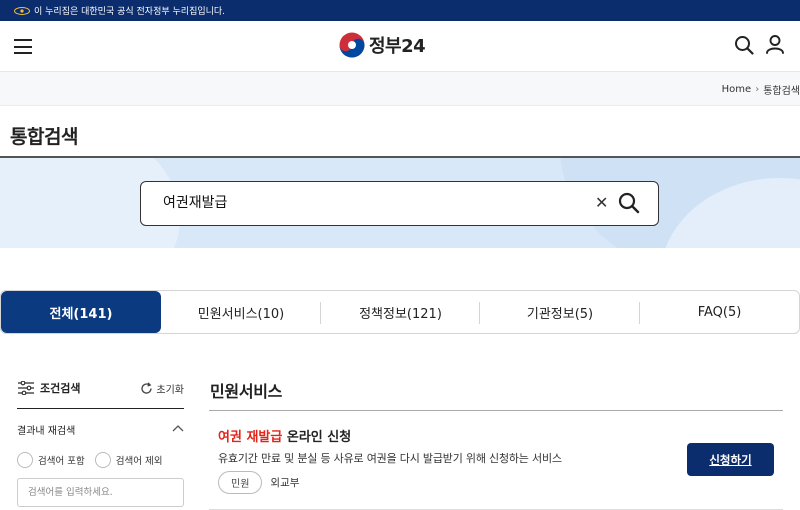 The image size is (800, 510). Describe the element at coordinates (400, 10) in the screenshot. I see `gov-official-banner: 이 누리집은 대한민국 공식 전자정부 누리집입니다.` at that location.